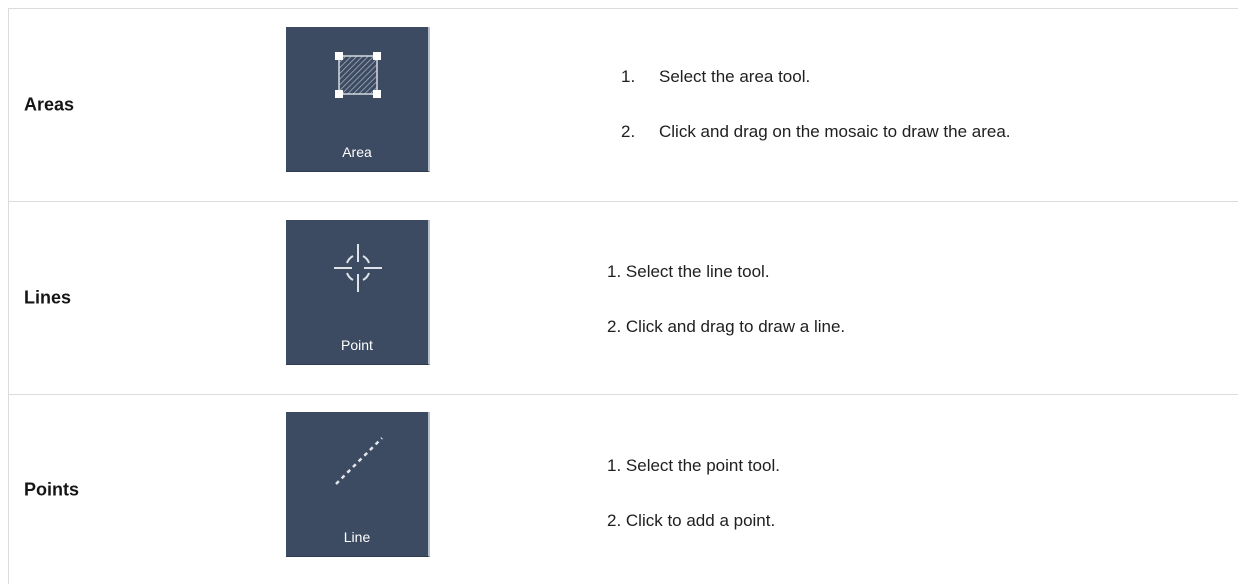 The width and height of the screenshot is (1238, 585). Describe the element at coordinates (688, 271) in the screenshot. I see `step-item: 1. Select the line tool.` at that location.